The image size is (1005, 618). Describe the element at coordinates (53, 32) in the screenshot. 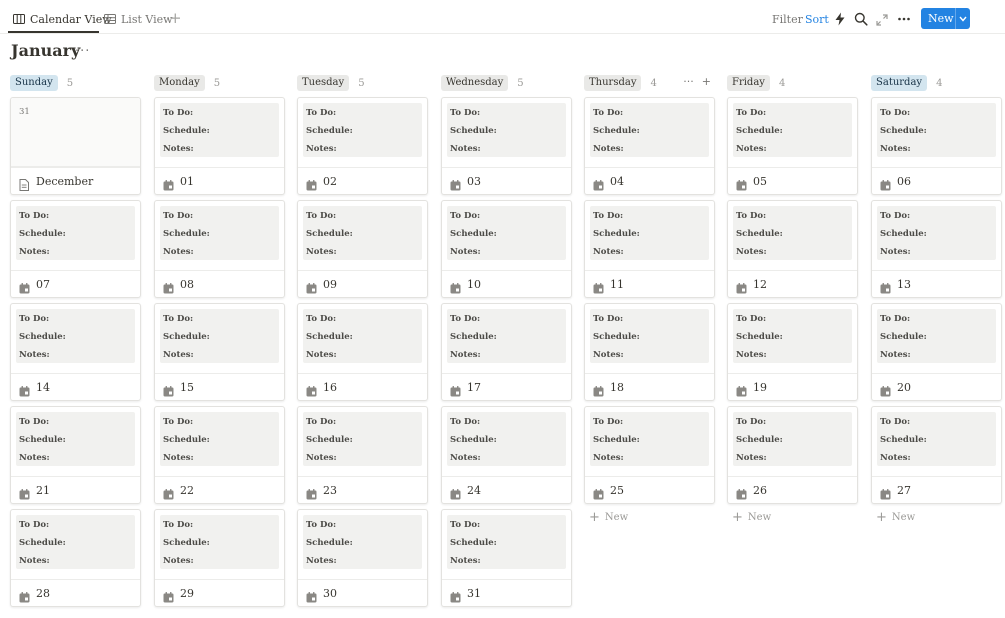

I see `active-tab-indicator` at that location.